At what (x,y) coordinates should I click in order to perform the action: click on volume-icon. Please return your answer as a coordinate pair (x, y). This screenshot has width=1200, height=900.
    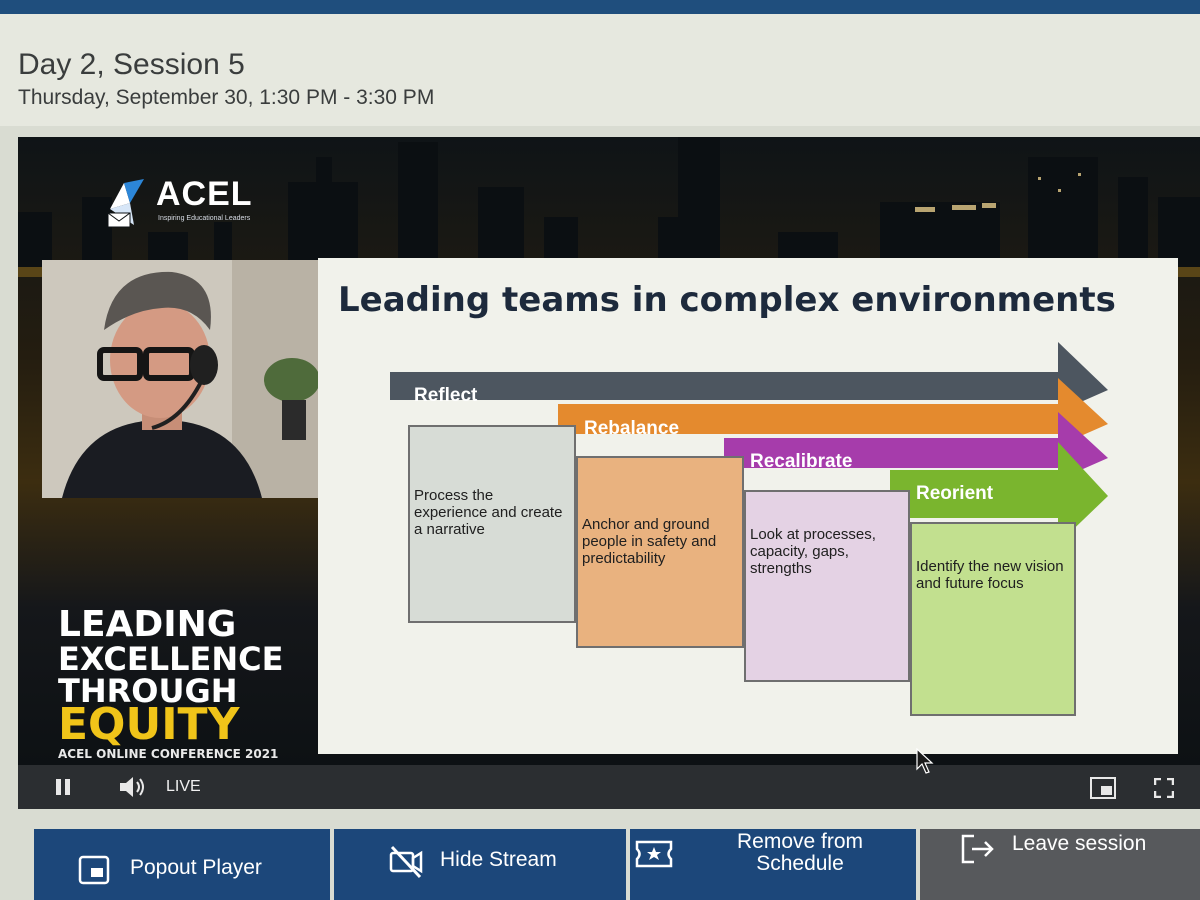
    Looking at the image, I should click on (133, 789).